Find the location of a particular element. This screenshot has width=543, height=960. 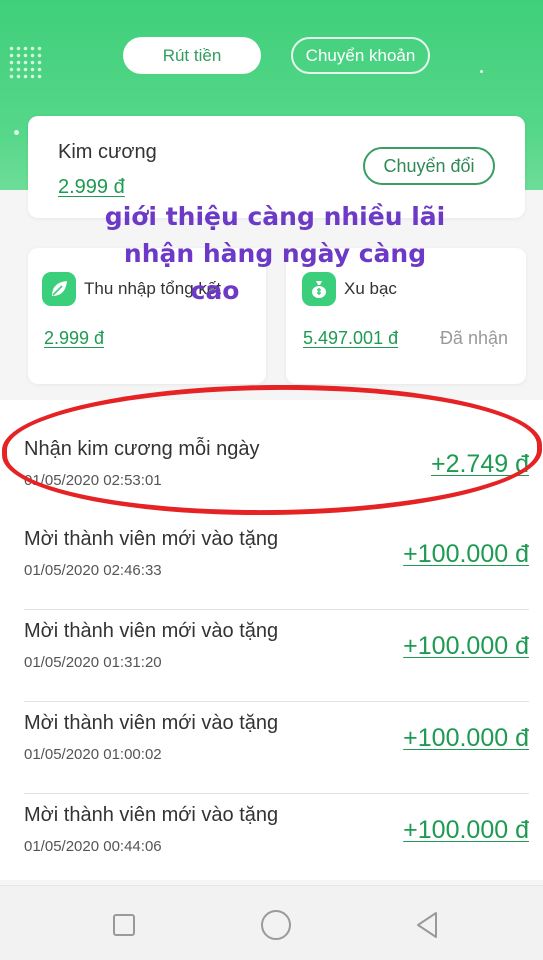

system-navigation-bar is located at coordinates (271, 922).